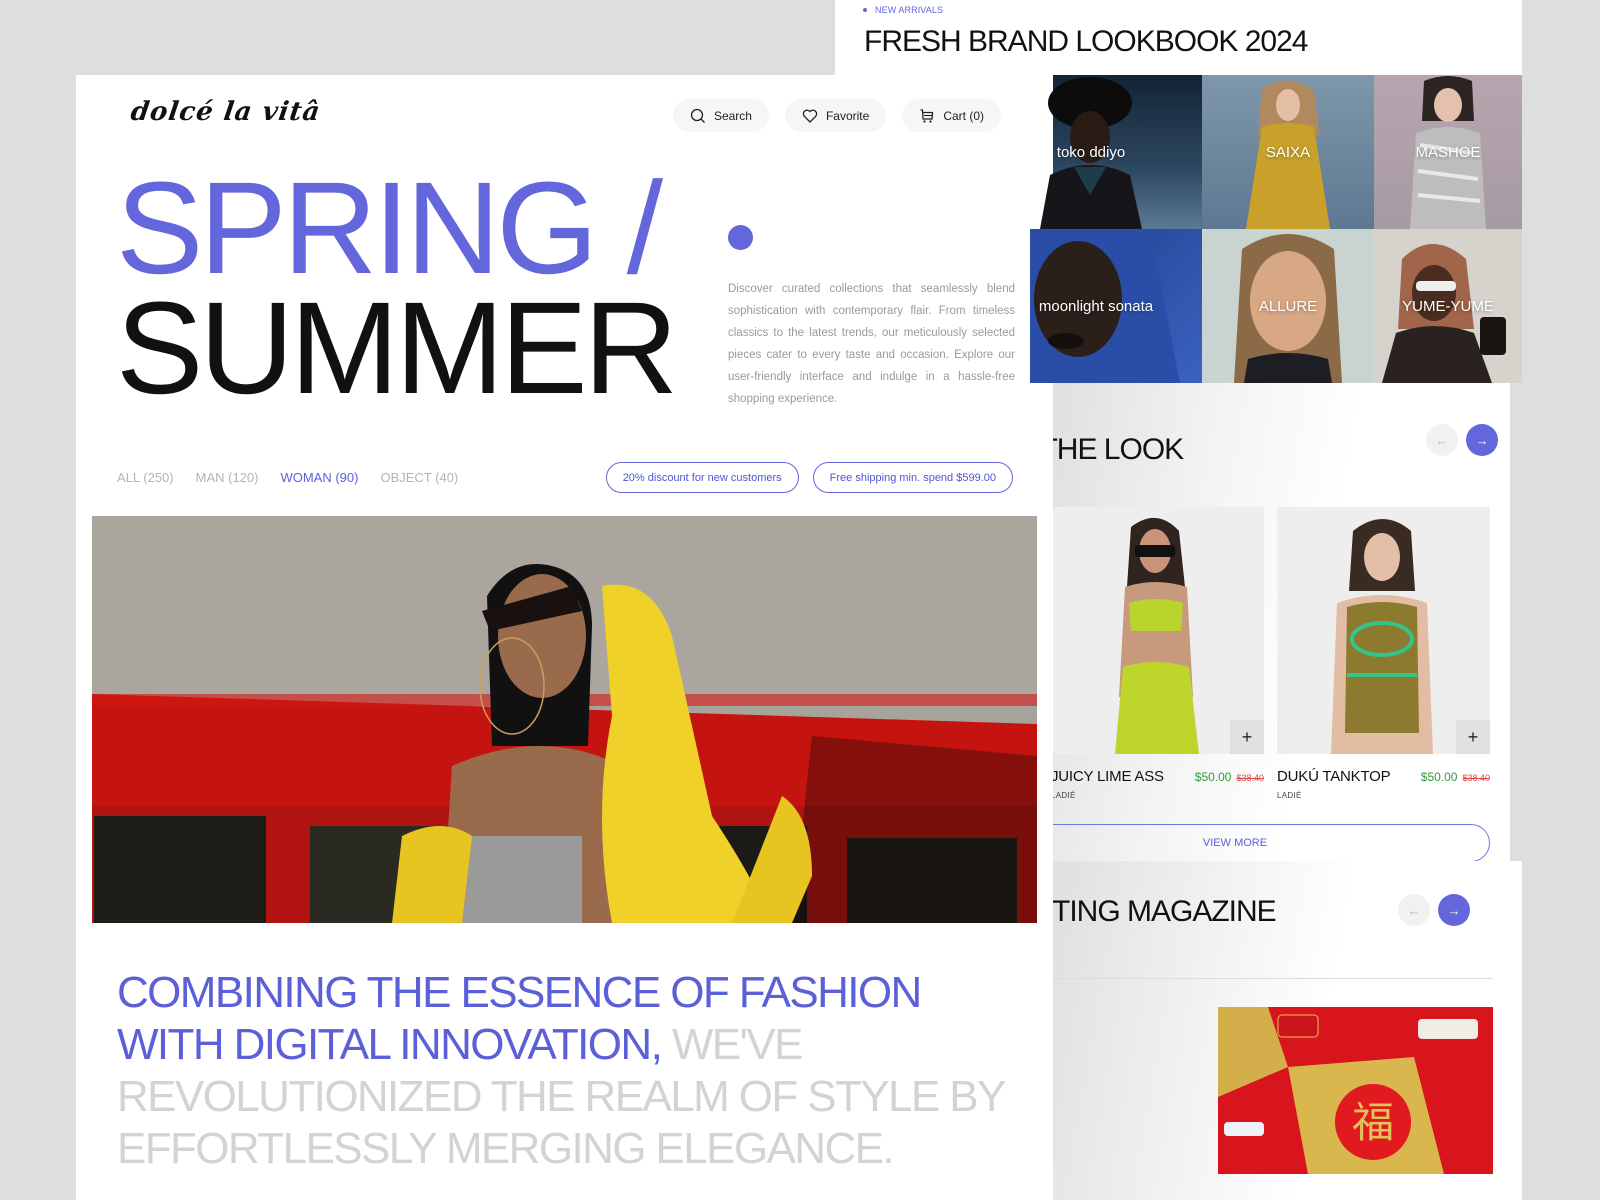 The height and width of the screenshot is (1200, 1600). I want to click on magazine-next-button: →, so click(1454, 910).